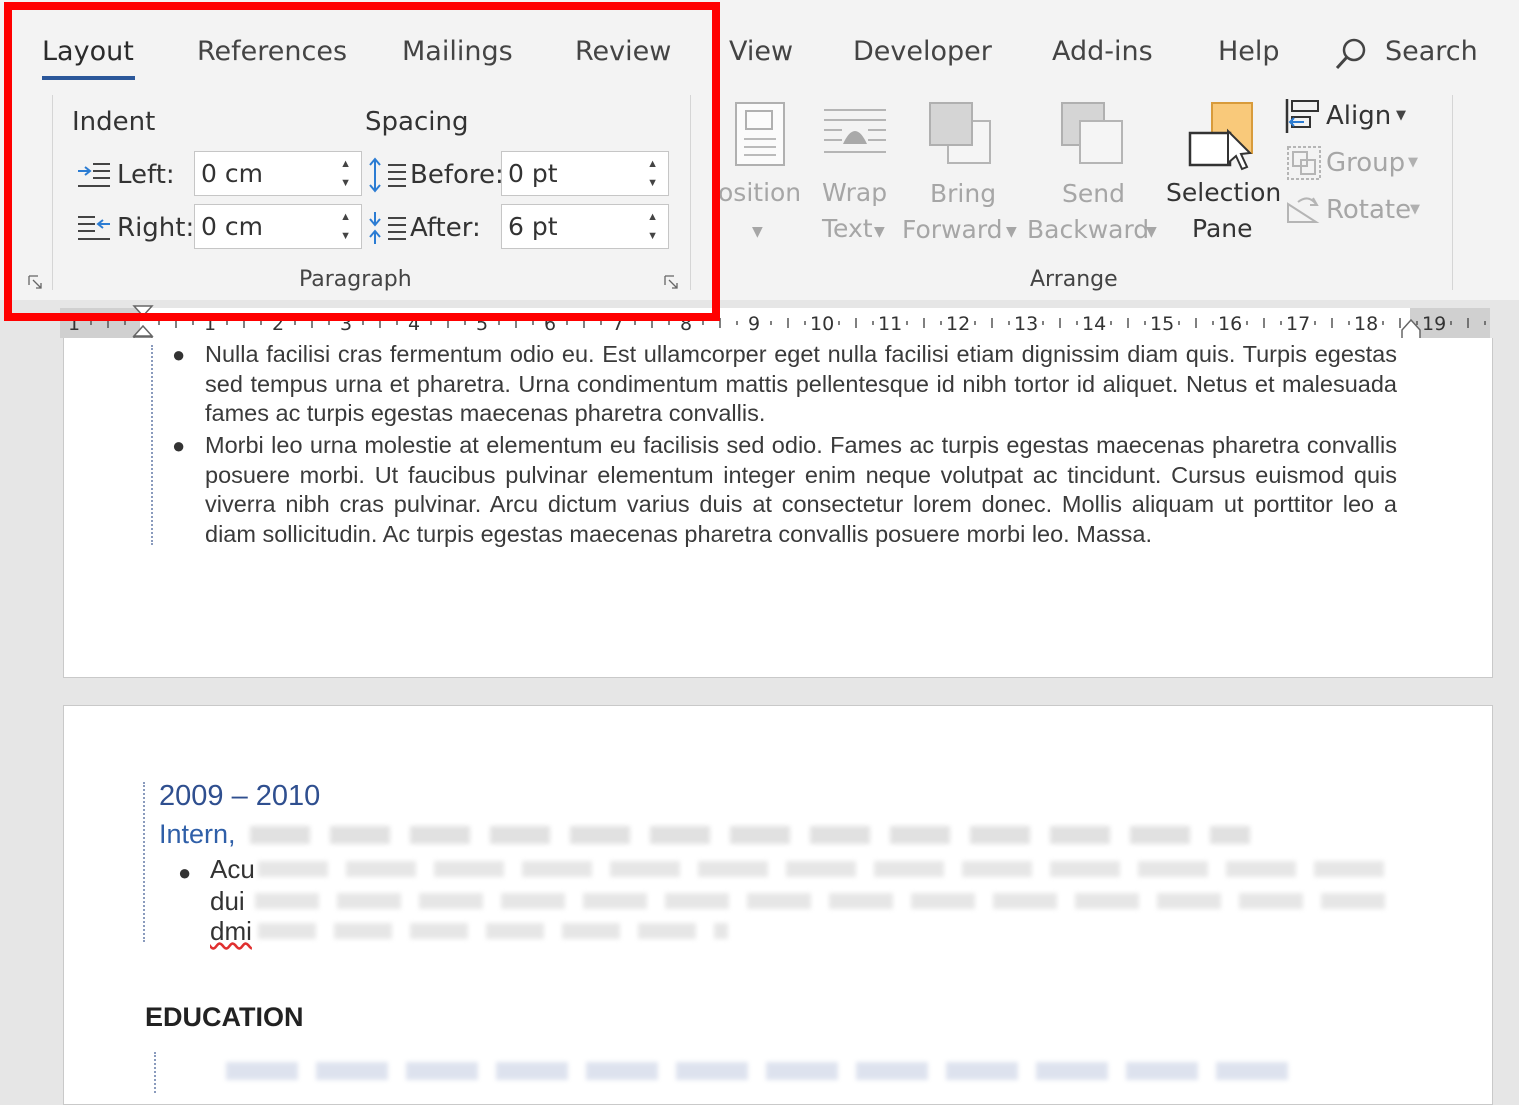 The height and width of the screenshot is (1105, 1519). I want to click on tab-add-ins: Add-ins, so click(1102, 51).